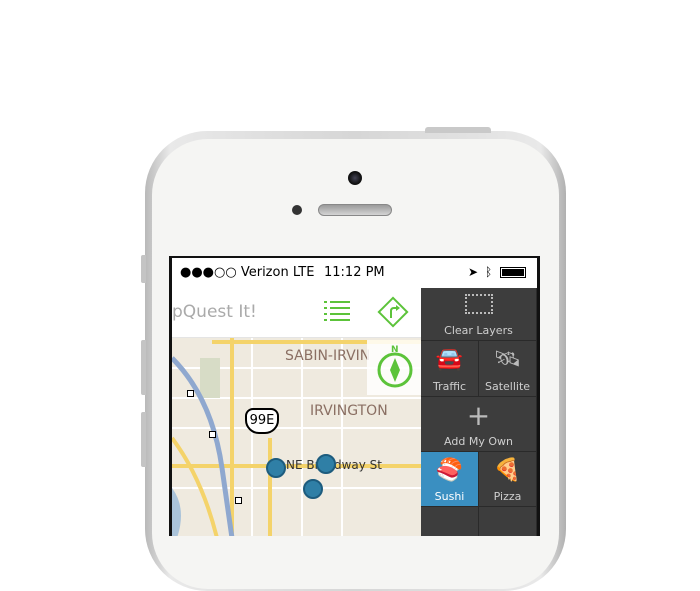  Describe the element at coordinates (473, 272) in the screenshot. I see `location-arrow-icon: ➤` at that location.